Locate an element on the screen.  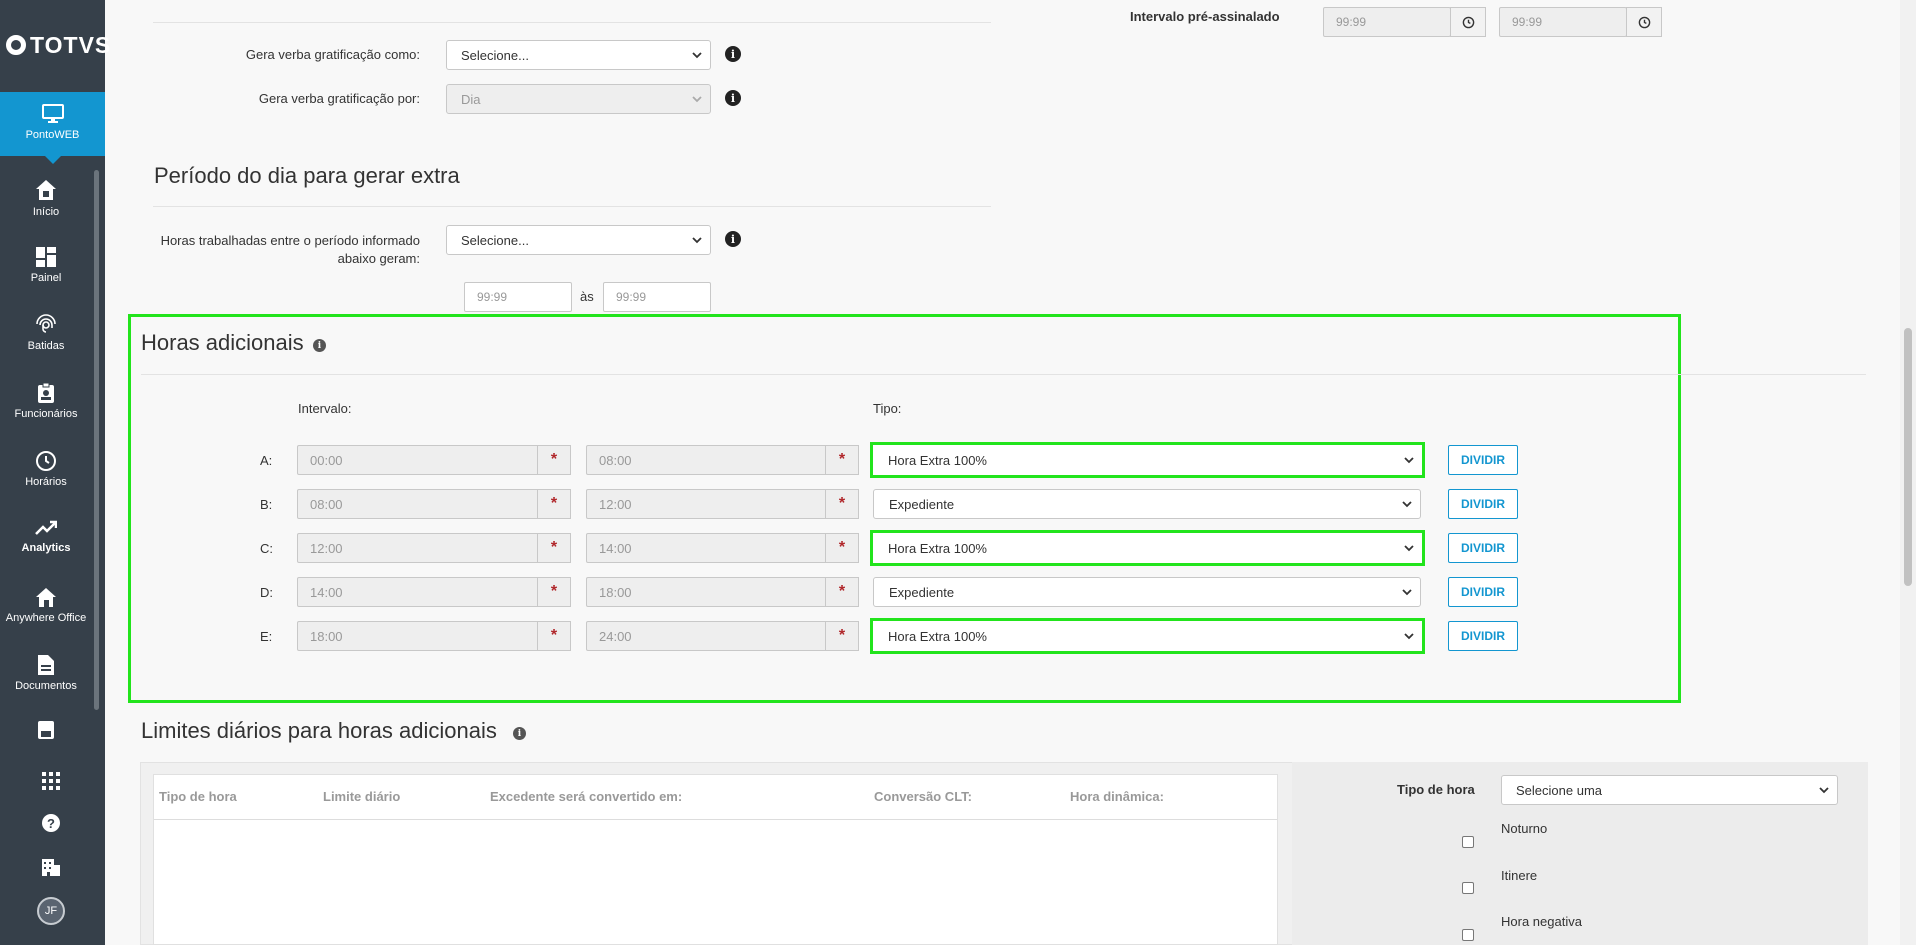
column-header: Hora dinâmica: is located at coordinates (1117, 796).